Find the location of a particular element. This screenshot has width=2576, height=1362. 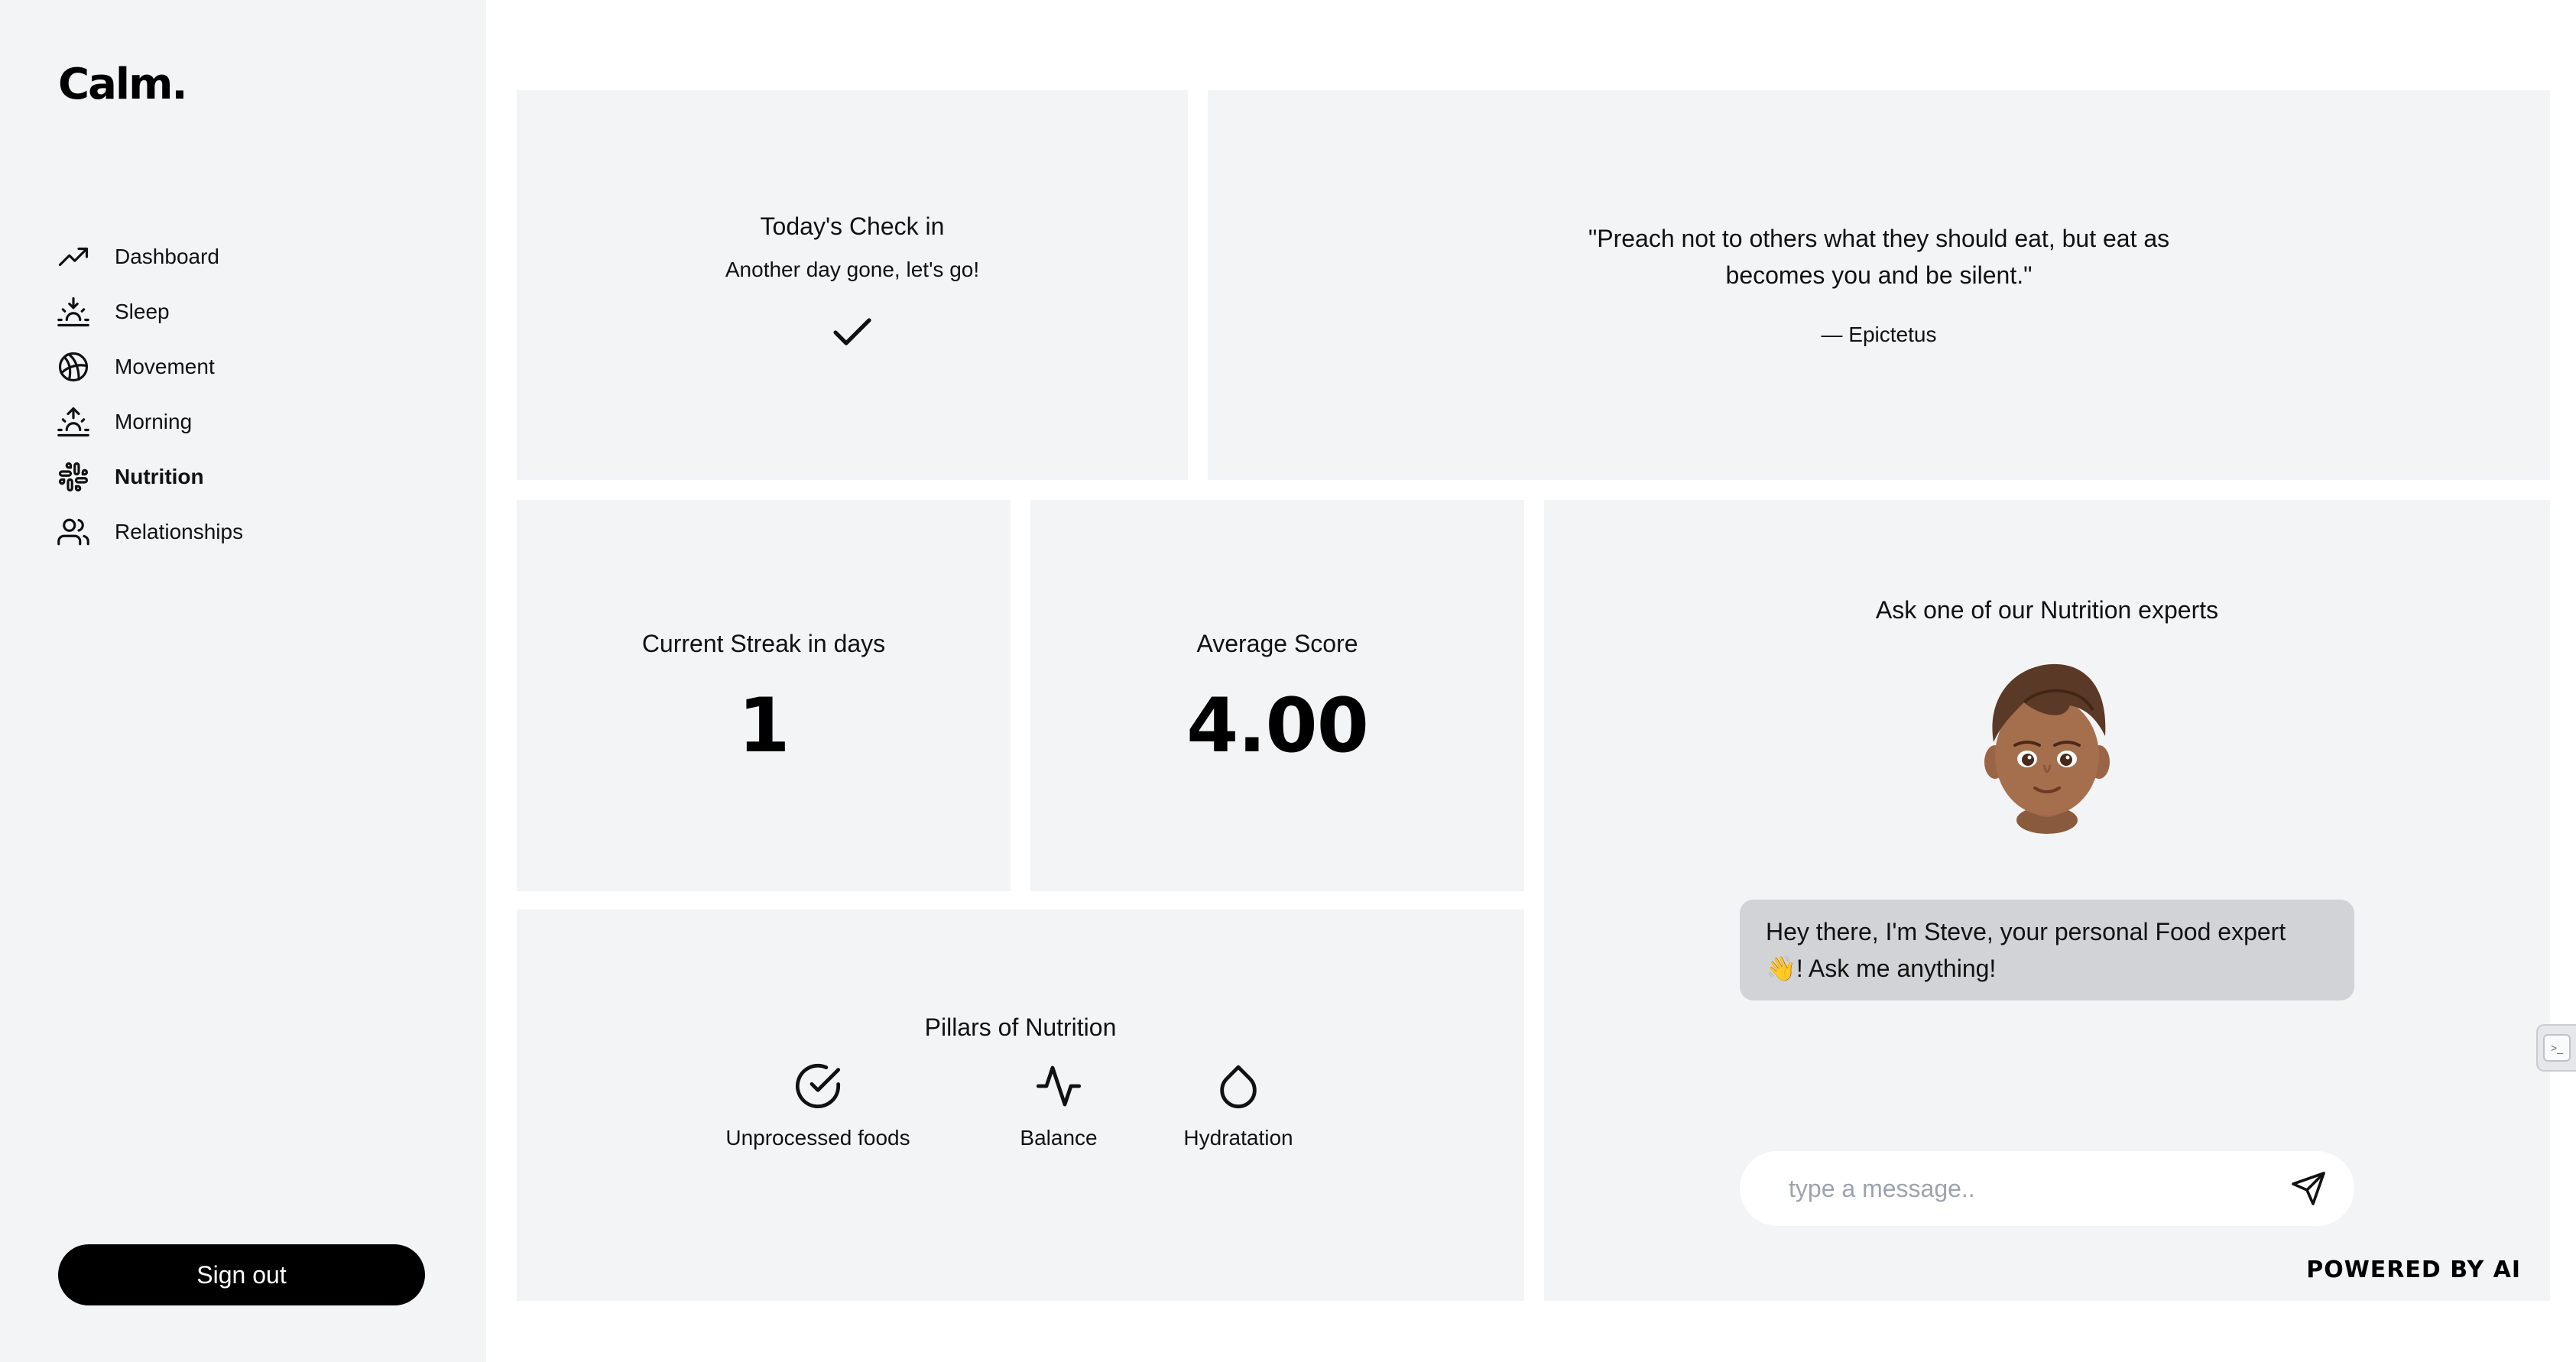

checkin-title: Today's Check in is located at coordinates (852, 226).